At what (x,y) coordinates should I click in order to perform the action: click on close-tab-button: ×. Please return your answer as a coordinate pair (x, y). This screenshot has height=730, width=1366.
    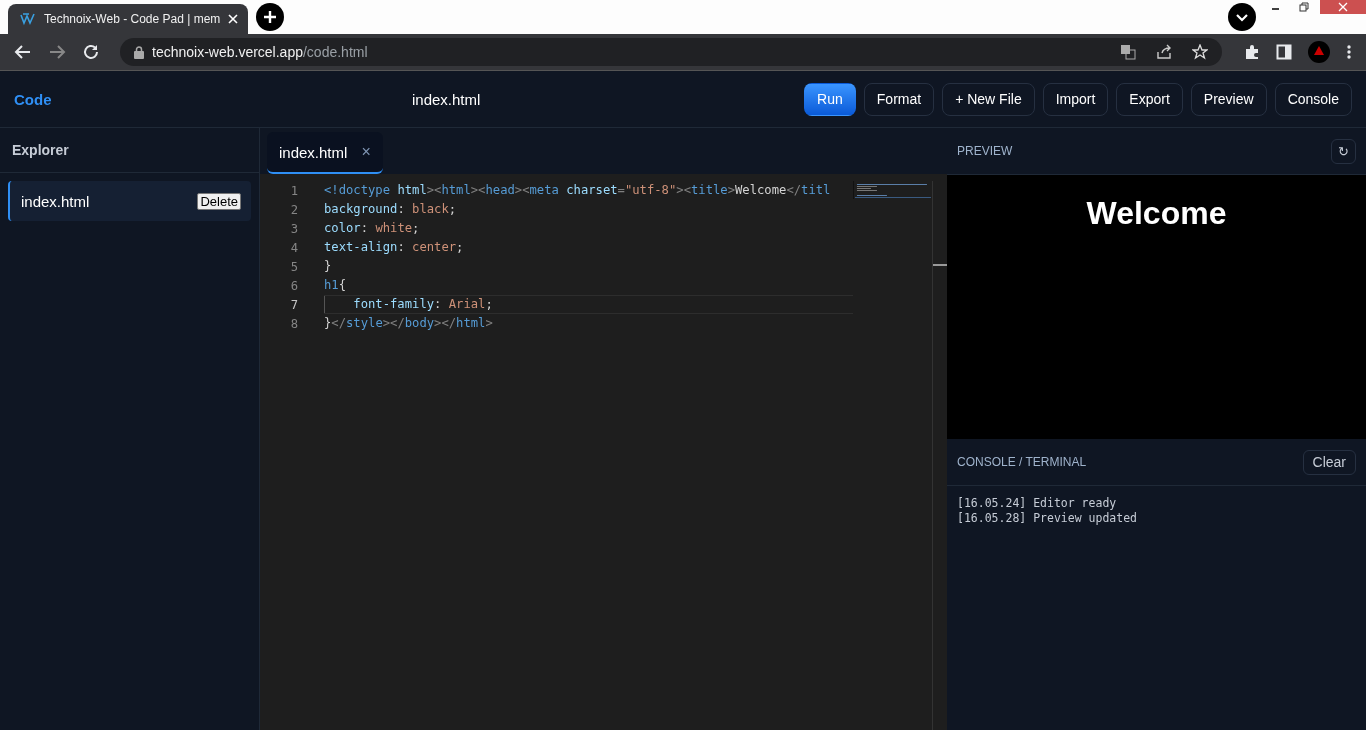
    Looking at the image, I should click on (366, 152).